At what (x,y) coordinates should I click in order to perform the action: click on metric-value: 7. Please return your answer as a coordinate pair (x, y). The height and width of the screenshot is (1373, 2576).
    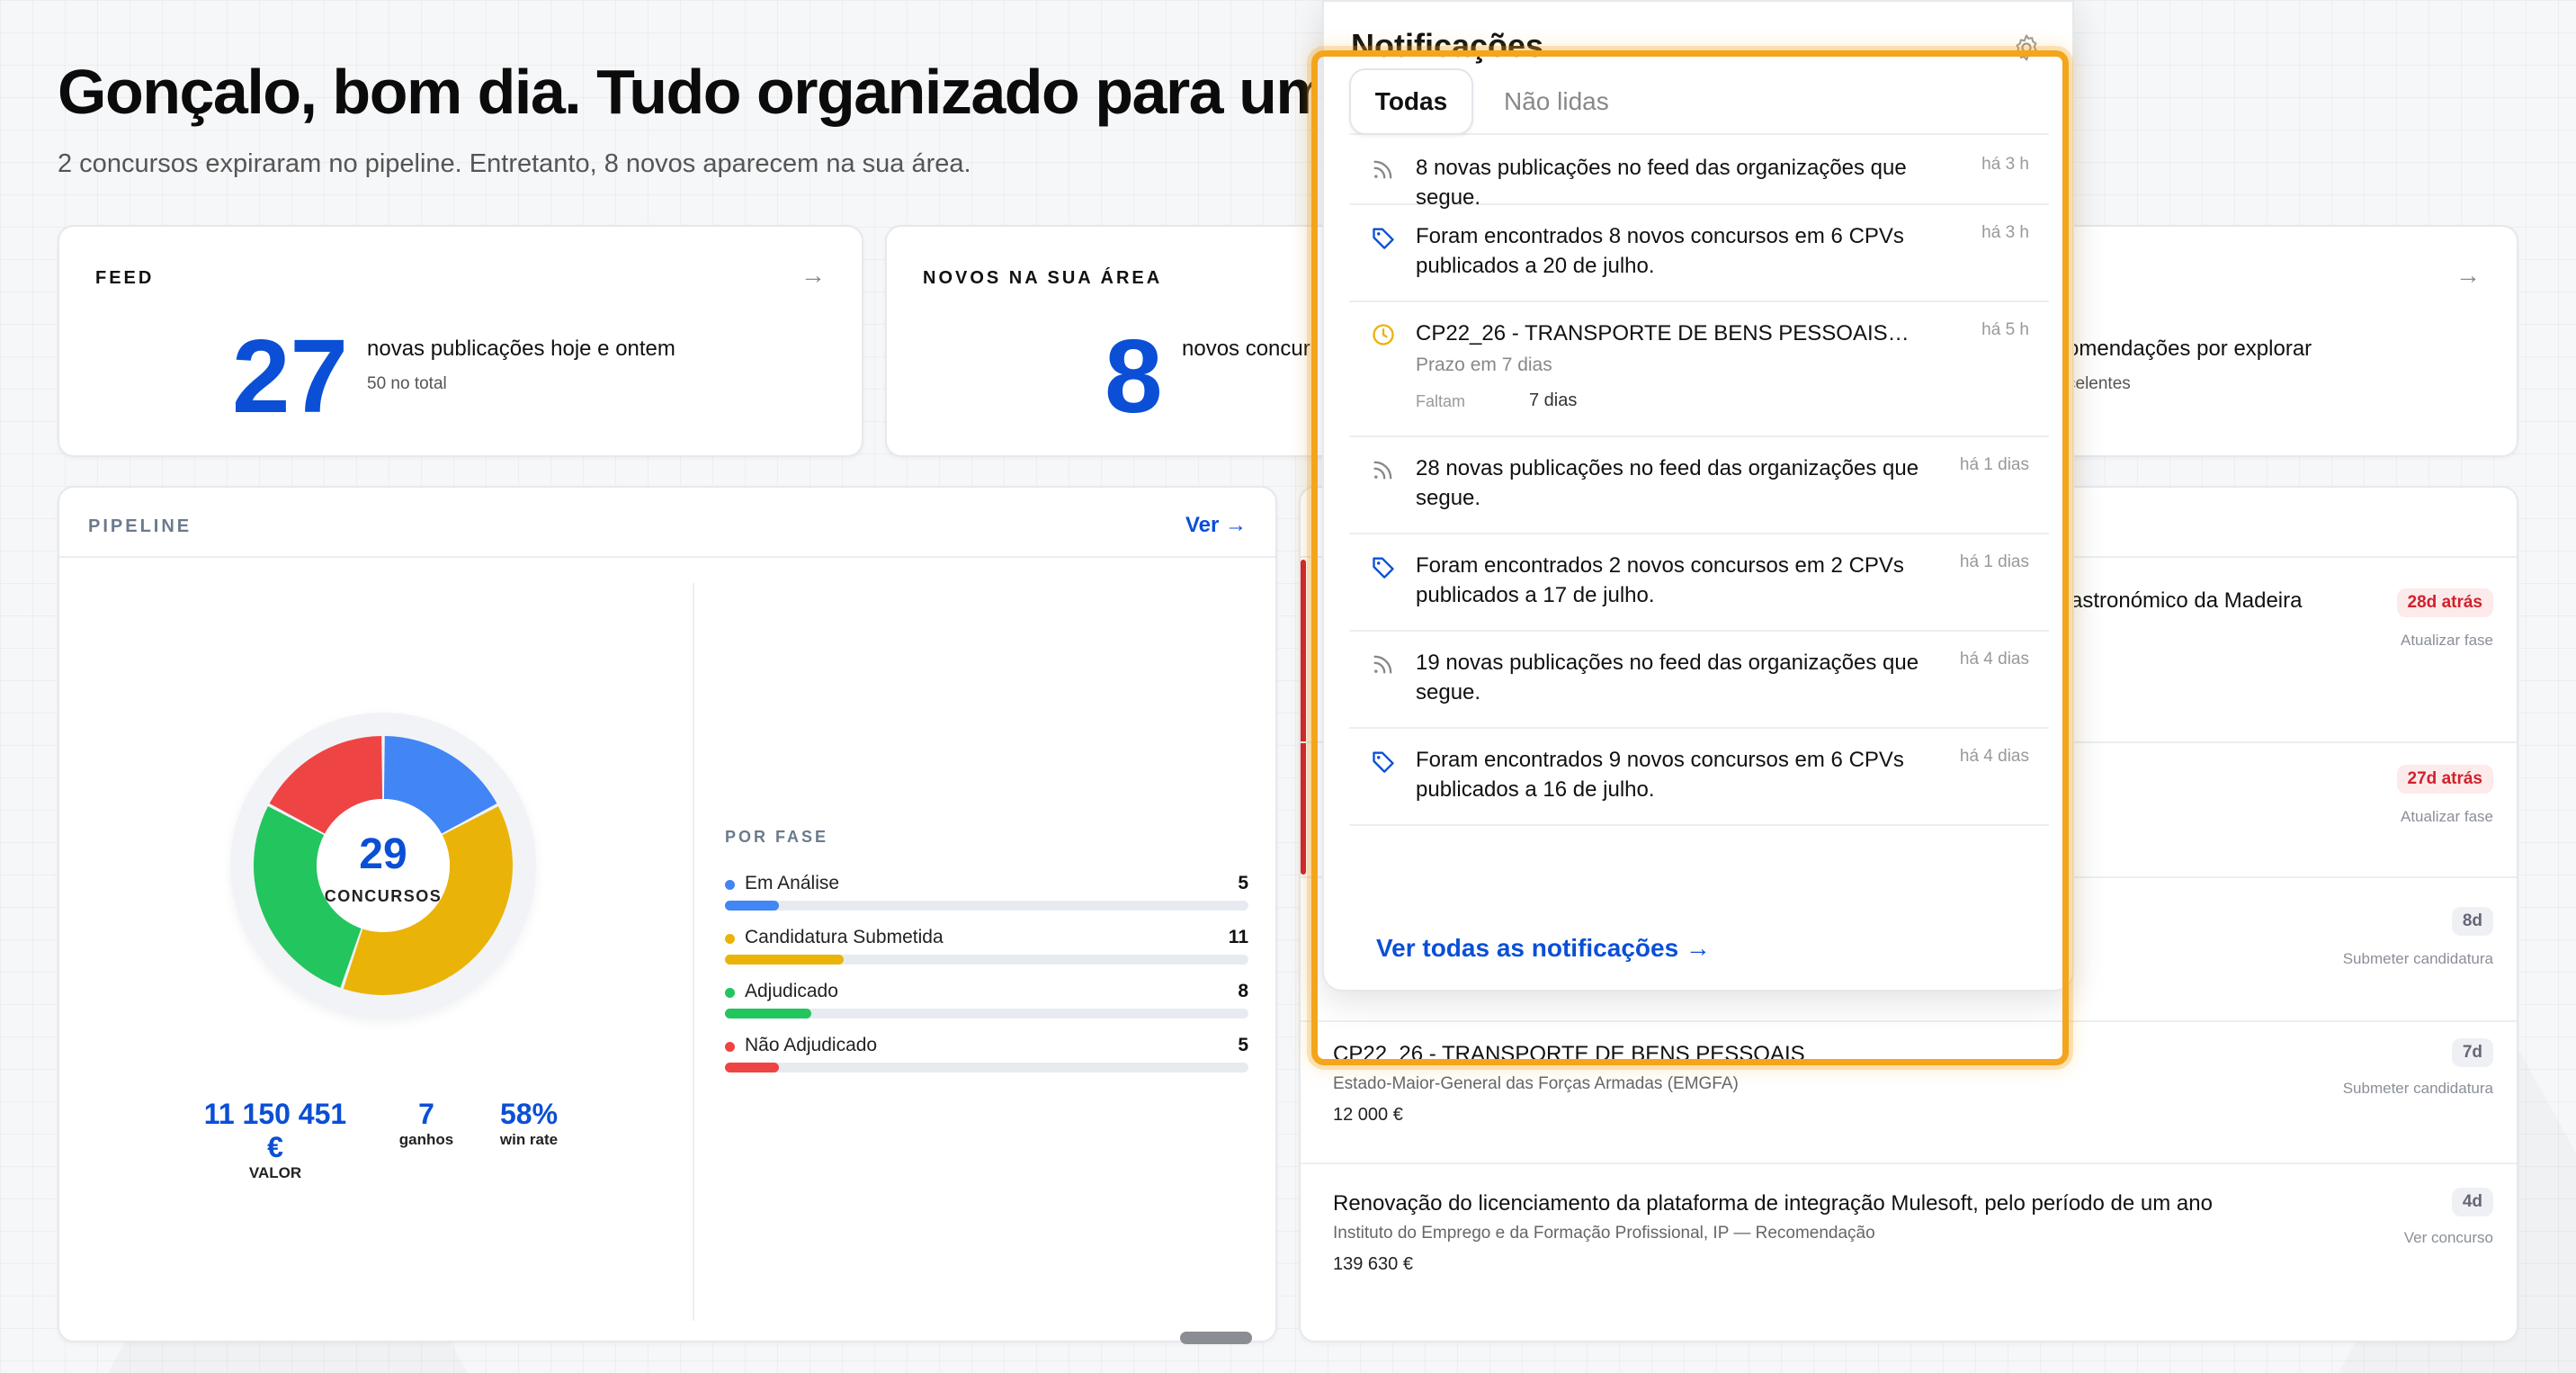
    Looking at the image, I should click on (426, 1114).